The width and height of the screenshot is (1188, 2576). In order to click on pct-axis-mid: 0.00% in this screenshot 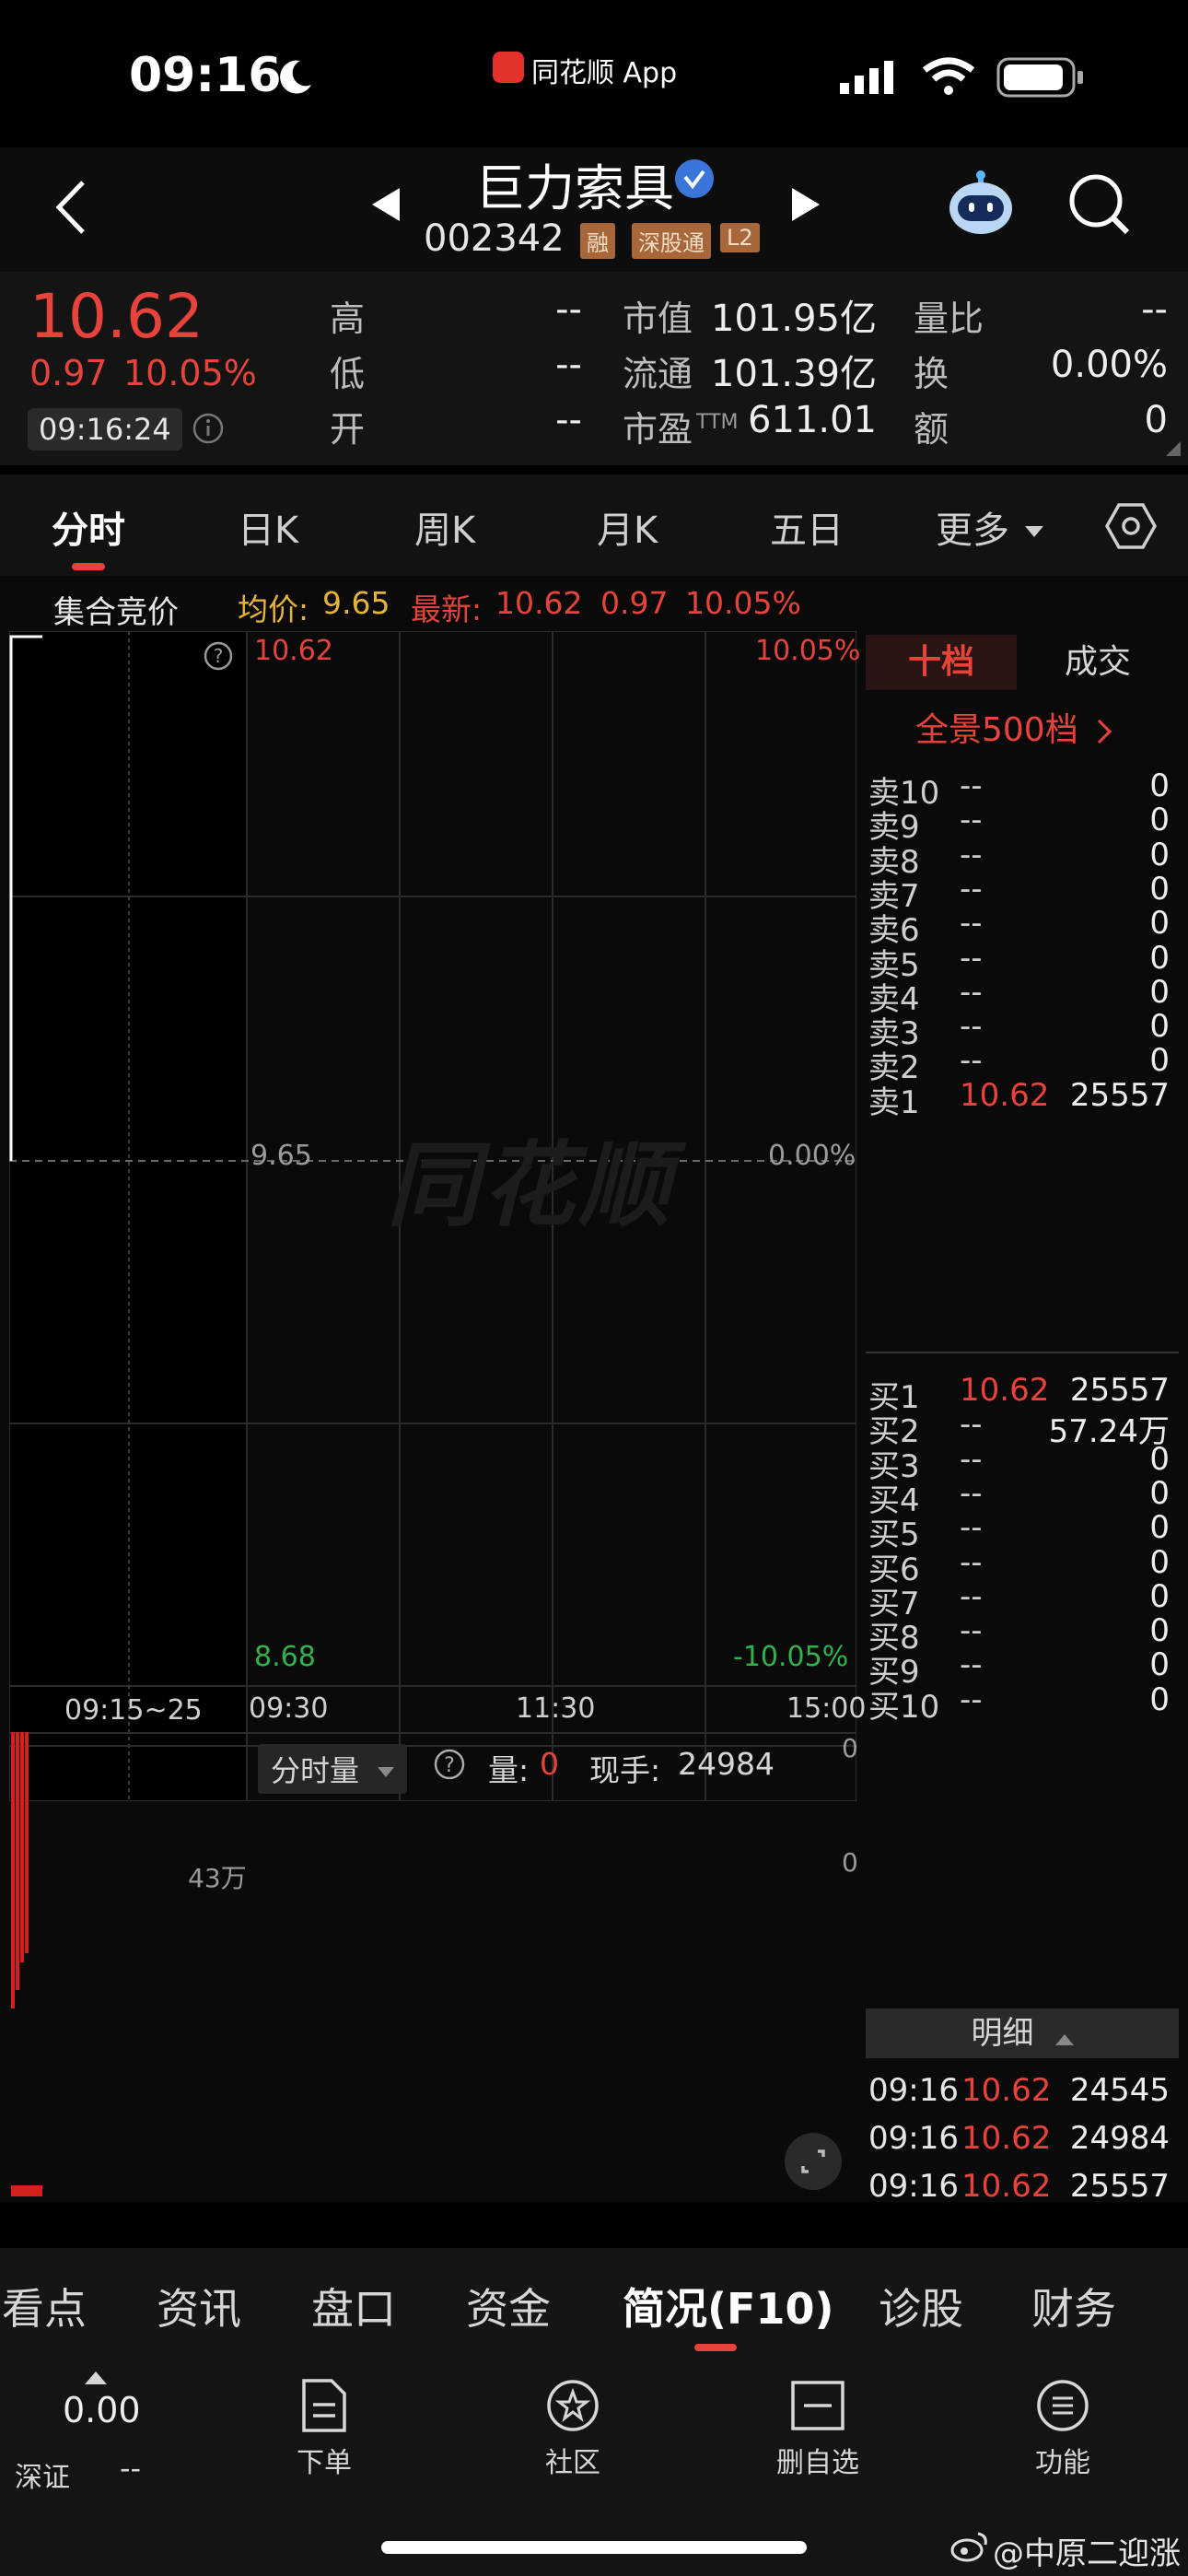, I will do `click(812, 1156)`.